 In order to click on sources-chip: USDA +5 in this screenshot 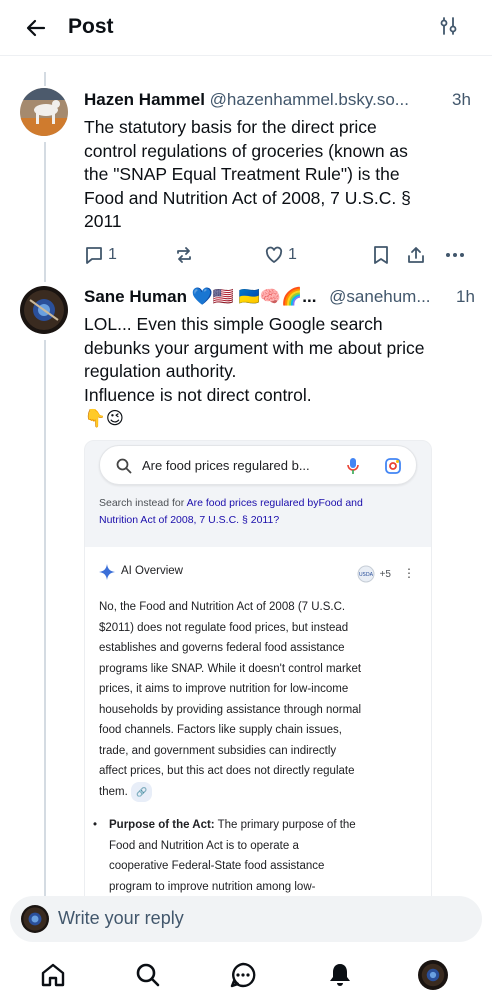, I will do `click(374, 574)`.